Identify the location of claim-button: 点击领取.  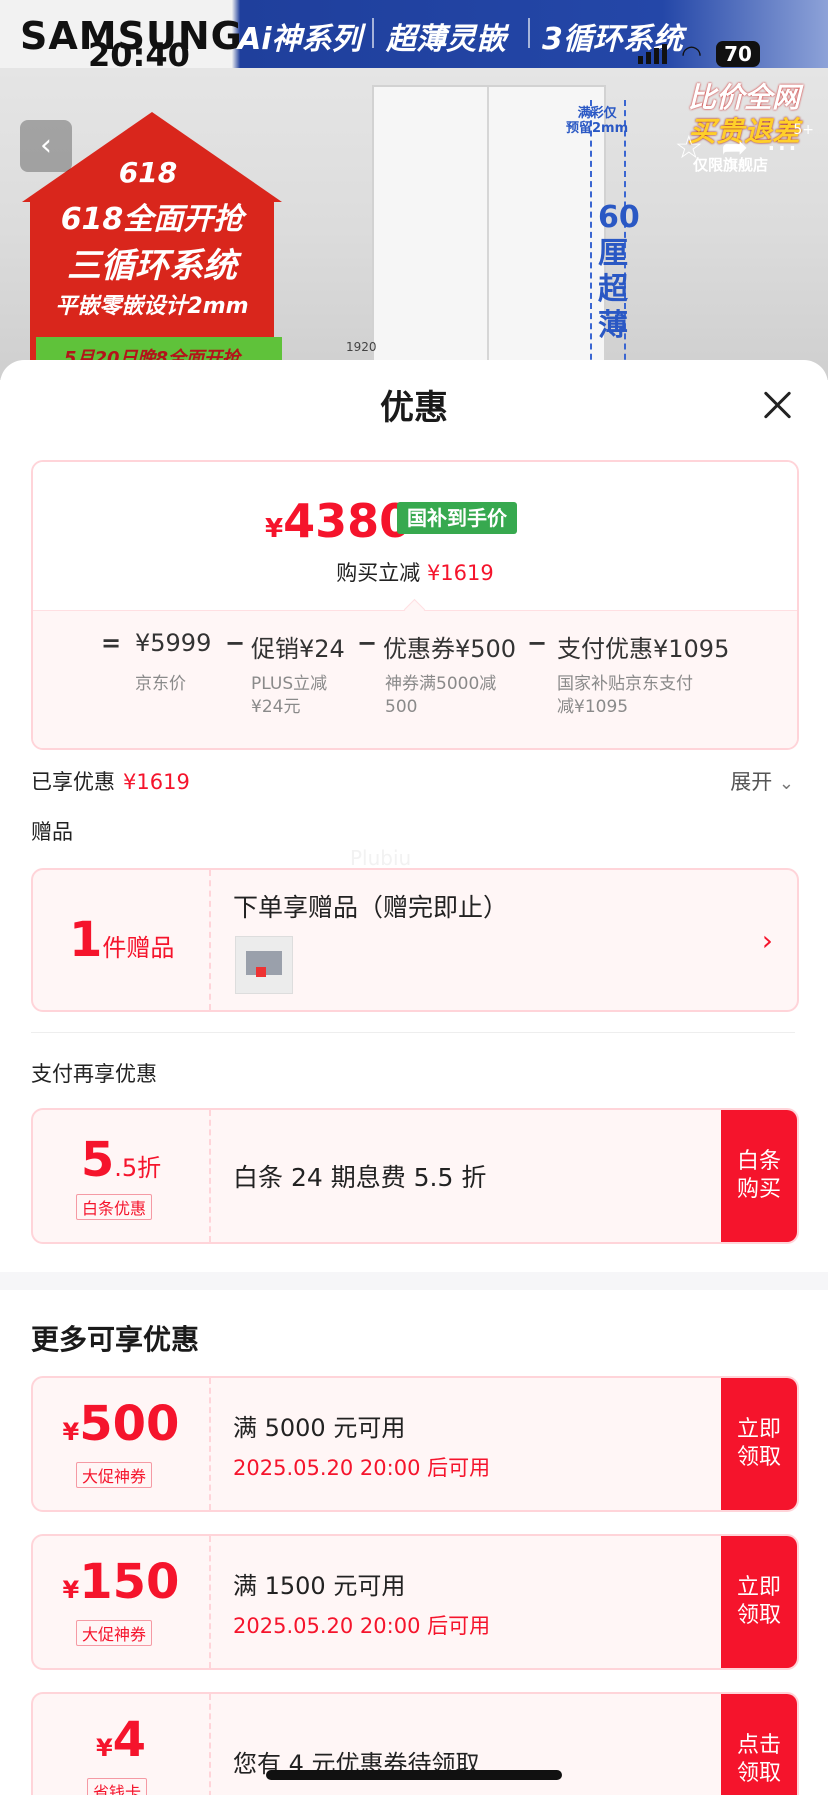
(759, 1744).